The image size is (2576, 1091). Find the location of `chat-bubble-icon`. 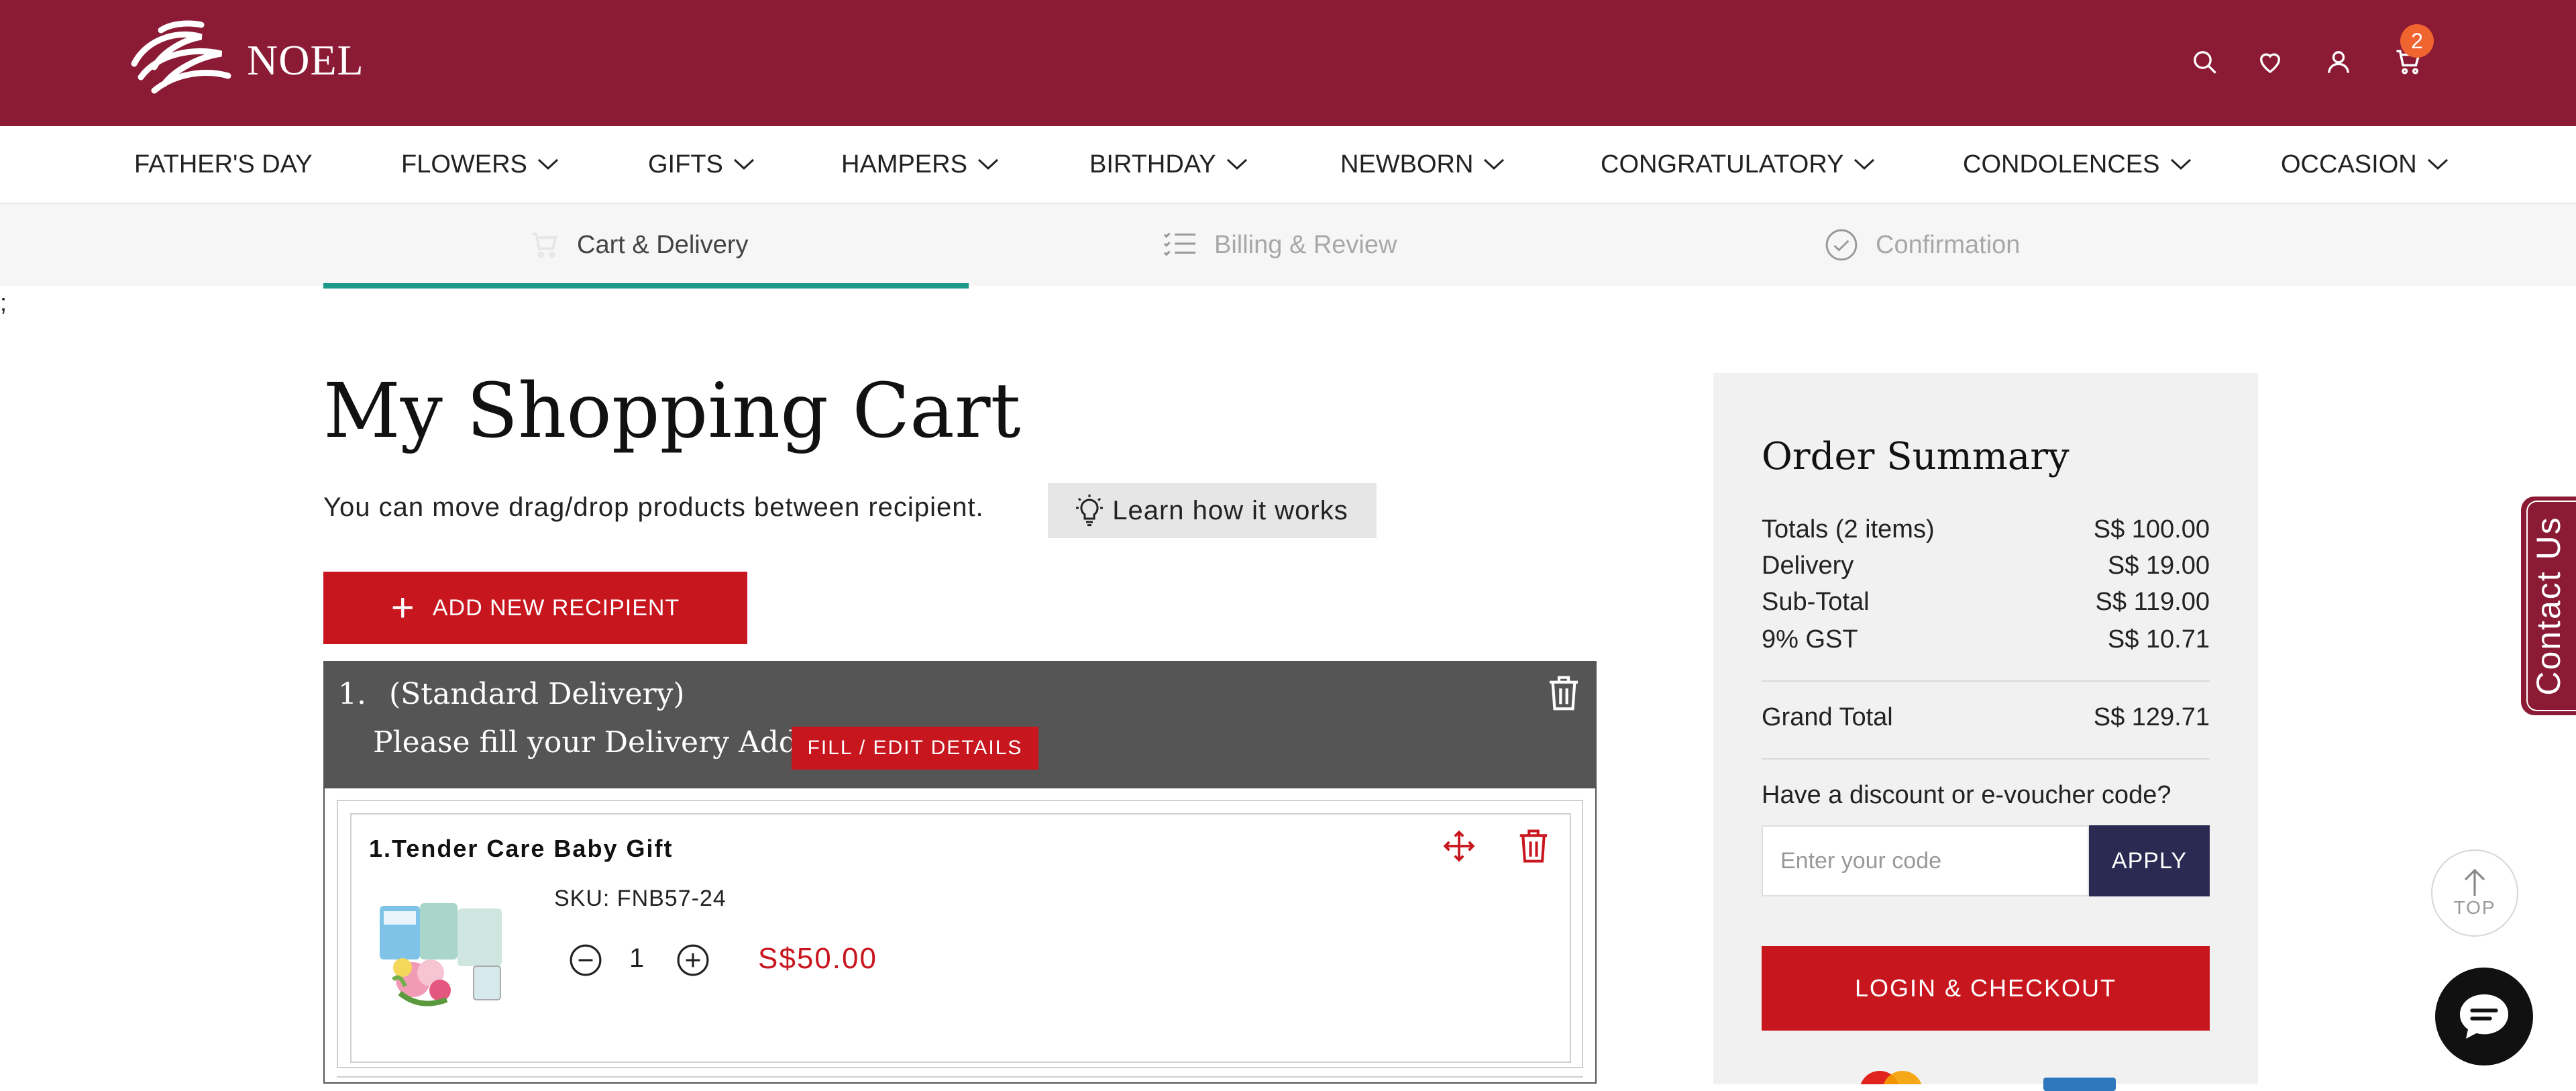

chat-bubble-icon is located at coordinates (2484, 1016).